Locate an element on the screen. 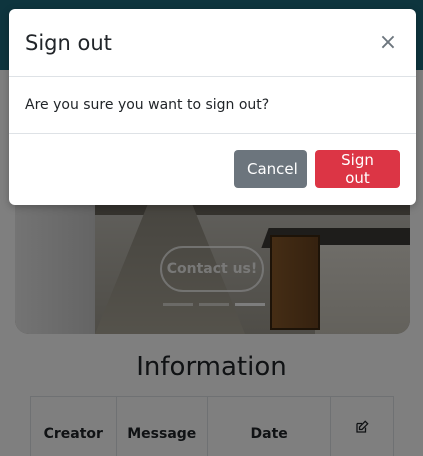 The width and height of the screenshot is (423, 456). sign-out-button: Sign out is located at coordinates (357, 169).